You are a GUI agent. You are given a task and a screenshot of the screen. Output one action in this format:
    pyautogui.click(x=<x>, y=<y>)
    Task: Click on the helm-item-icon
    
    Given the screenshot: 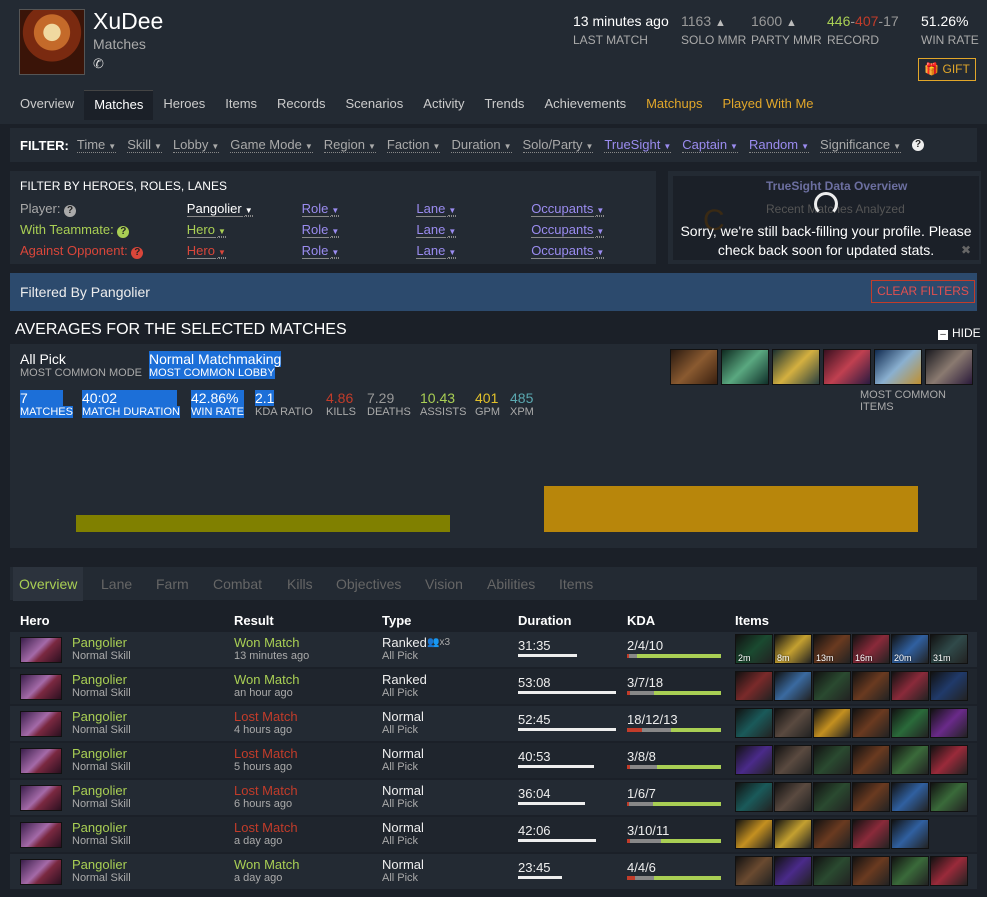 What is the action you would take?
    pyautogui.click(x=847, y=367)
    